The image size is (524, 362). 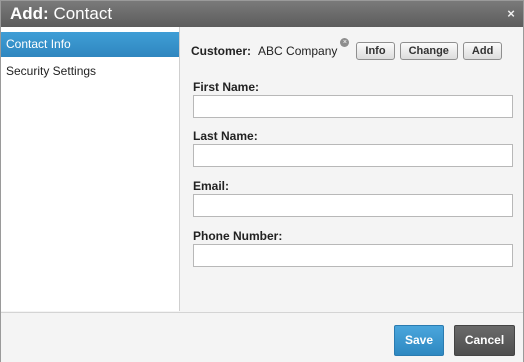 What do you see at coordinates (298, 51) in the screenshot?
I see `customer-name: ABC Company` at bounding box center [298, 51].